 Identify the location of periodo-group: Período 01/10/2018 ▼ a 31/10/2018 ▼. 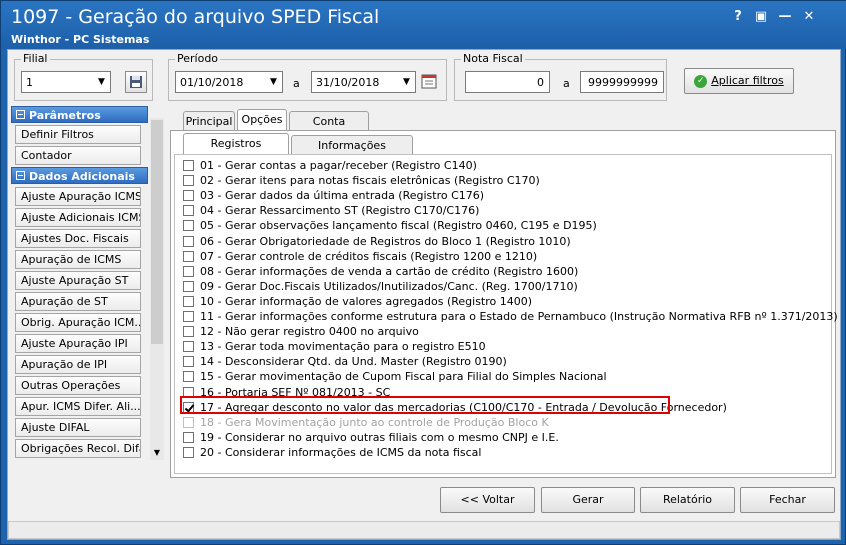
(307, 76).